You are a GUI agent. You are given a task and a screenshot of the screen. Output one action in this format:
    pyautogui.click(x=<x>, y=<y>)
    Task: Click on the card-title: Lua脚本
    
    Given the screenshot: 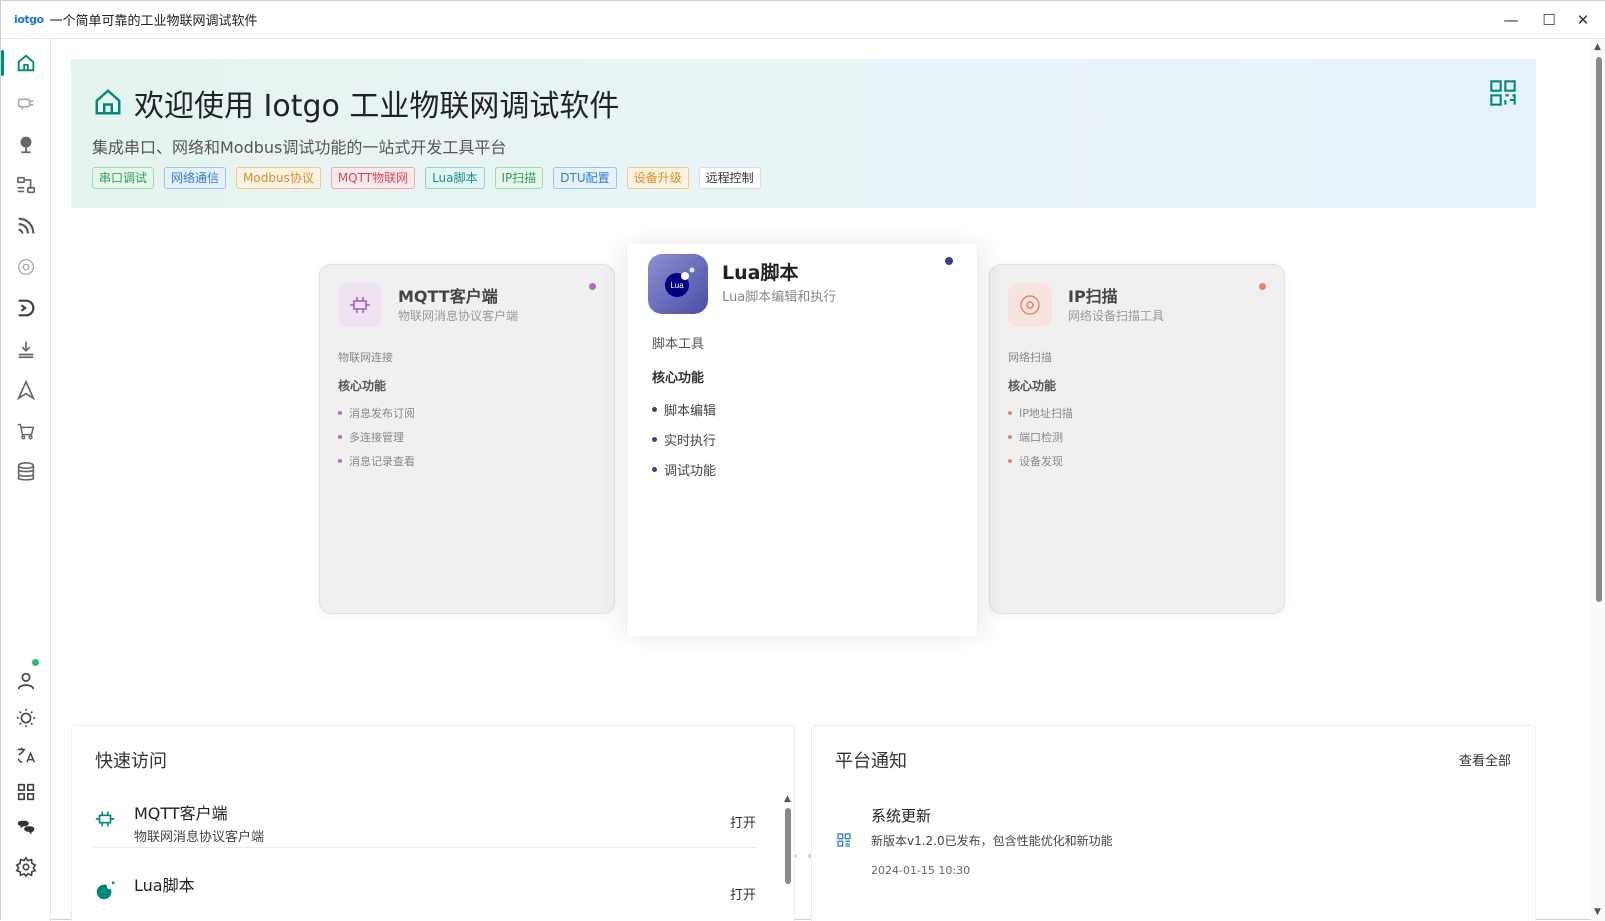 What is the action you would take?
    pyautogui.click(x=760, y=273)
    